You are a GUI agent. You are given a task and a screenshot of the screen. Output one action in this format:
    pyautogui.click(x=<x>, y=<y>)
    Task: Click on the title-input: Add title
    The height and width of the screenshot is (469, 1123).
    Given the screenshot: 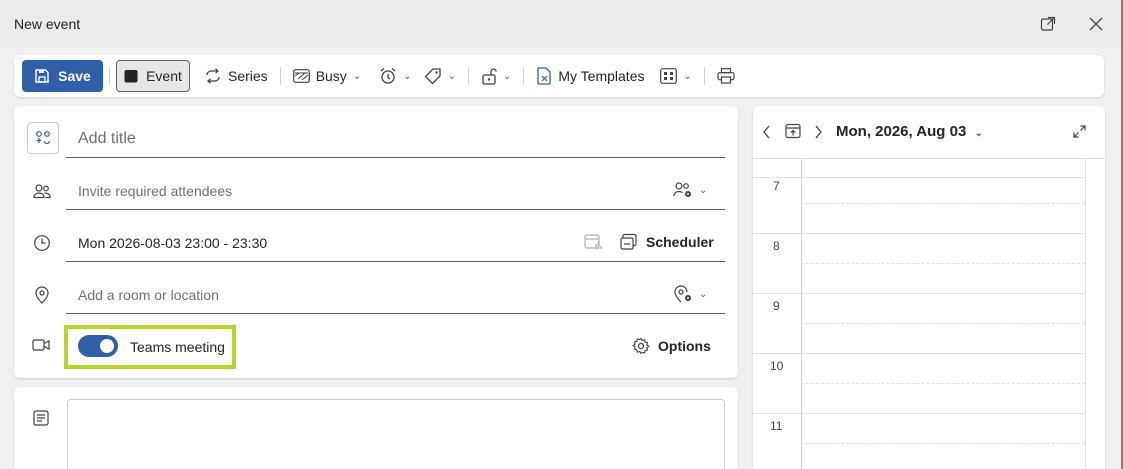 What is the action you would take?
    pyautogui.click(x=395, y=138)
    